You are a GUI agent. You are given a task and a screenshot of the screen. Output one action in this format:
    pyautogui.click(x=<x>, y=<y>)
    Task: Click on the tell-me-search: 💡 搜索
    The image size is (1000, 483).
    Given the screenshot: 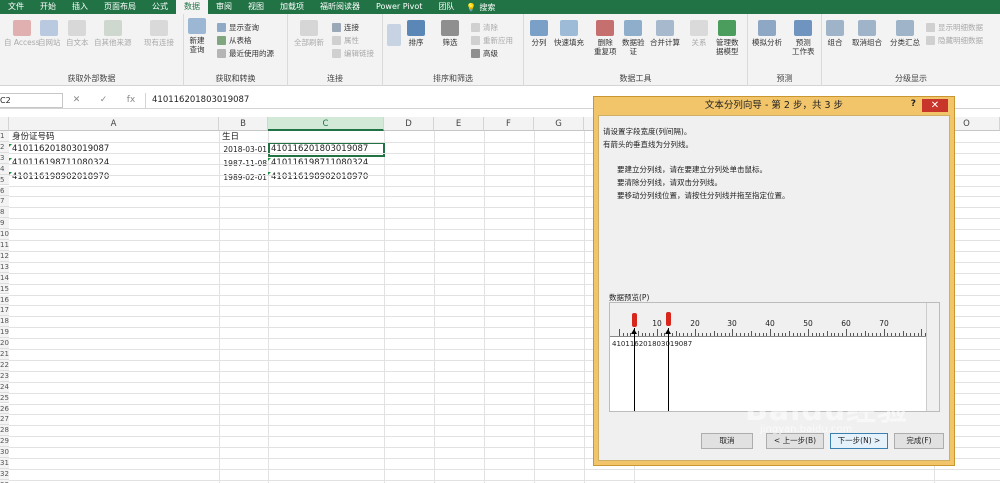 What is the action you would take?
    pyautogui.click(x=480, y=7)
    